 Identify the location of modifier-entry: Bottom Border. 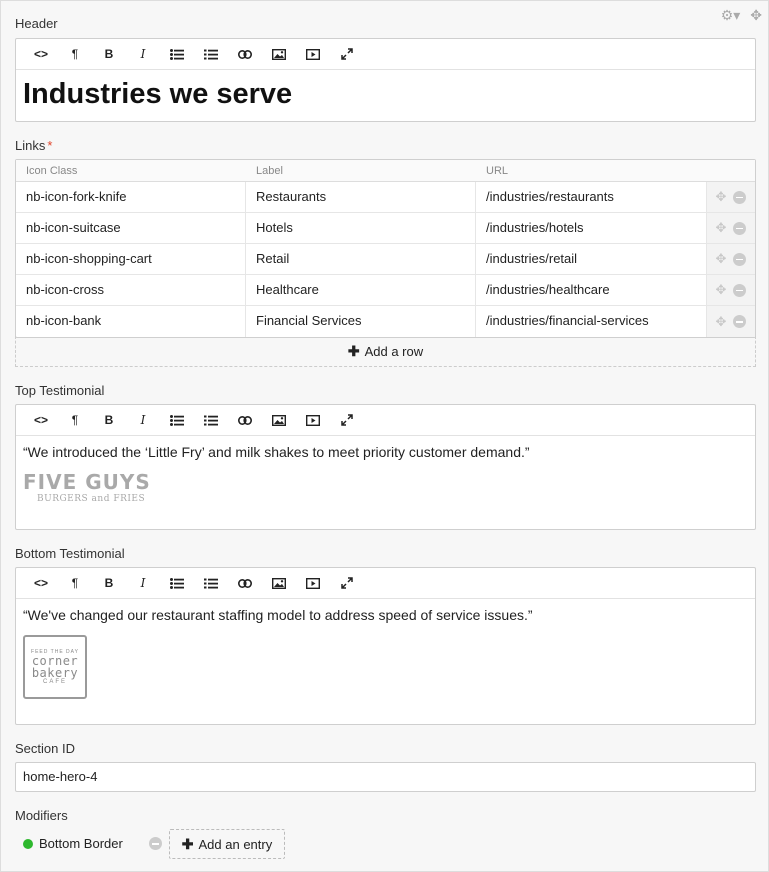
(92, 843).